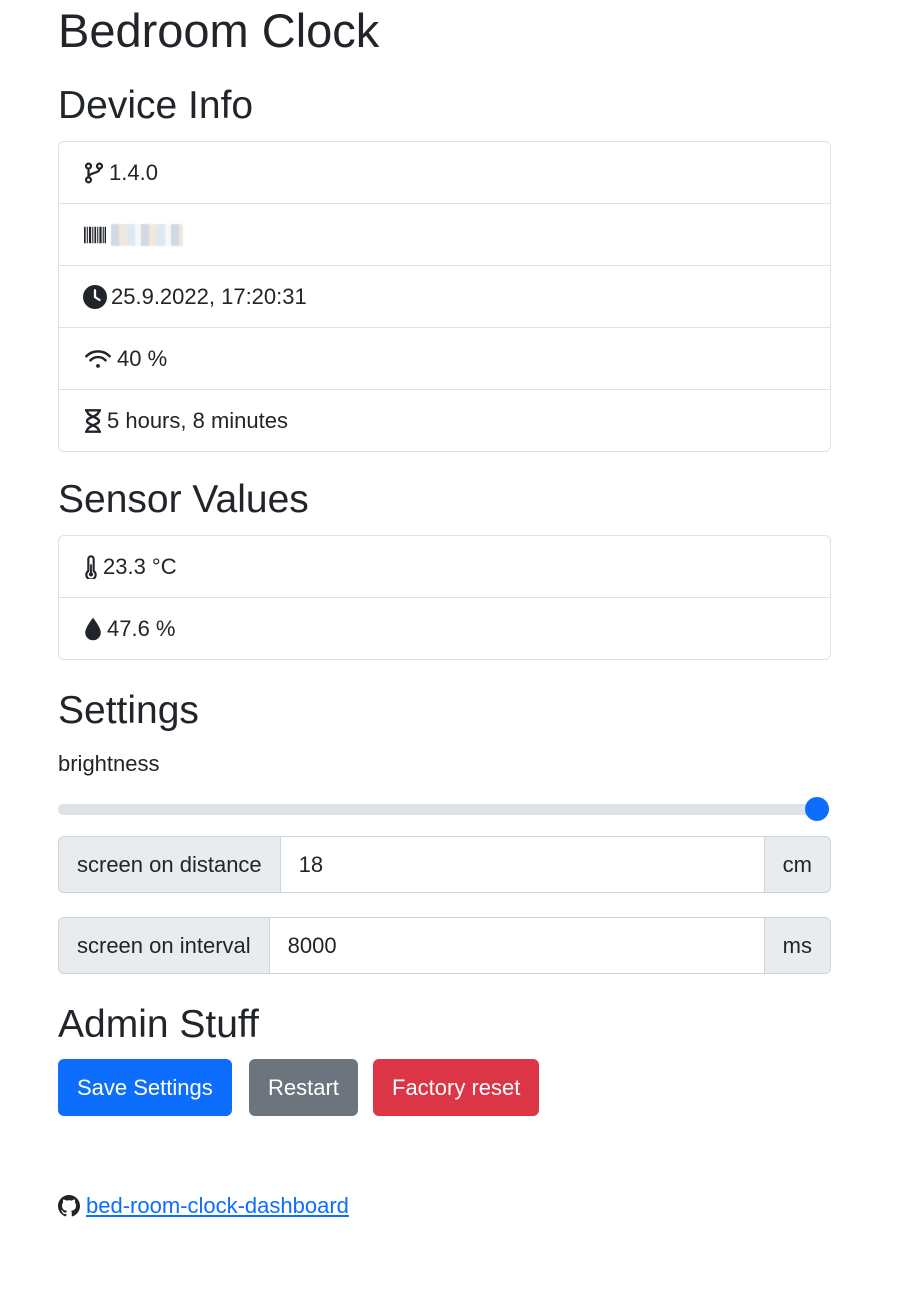 Image resolution: width=900 pixels, height=1297 pixels. What do you see at coordinates (444, 172) in the screenshot?
I see `list-item-version: 1.4.0` at bounding box center [444, 172].